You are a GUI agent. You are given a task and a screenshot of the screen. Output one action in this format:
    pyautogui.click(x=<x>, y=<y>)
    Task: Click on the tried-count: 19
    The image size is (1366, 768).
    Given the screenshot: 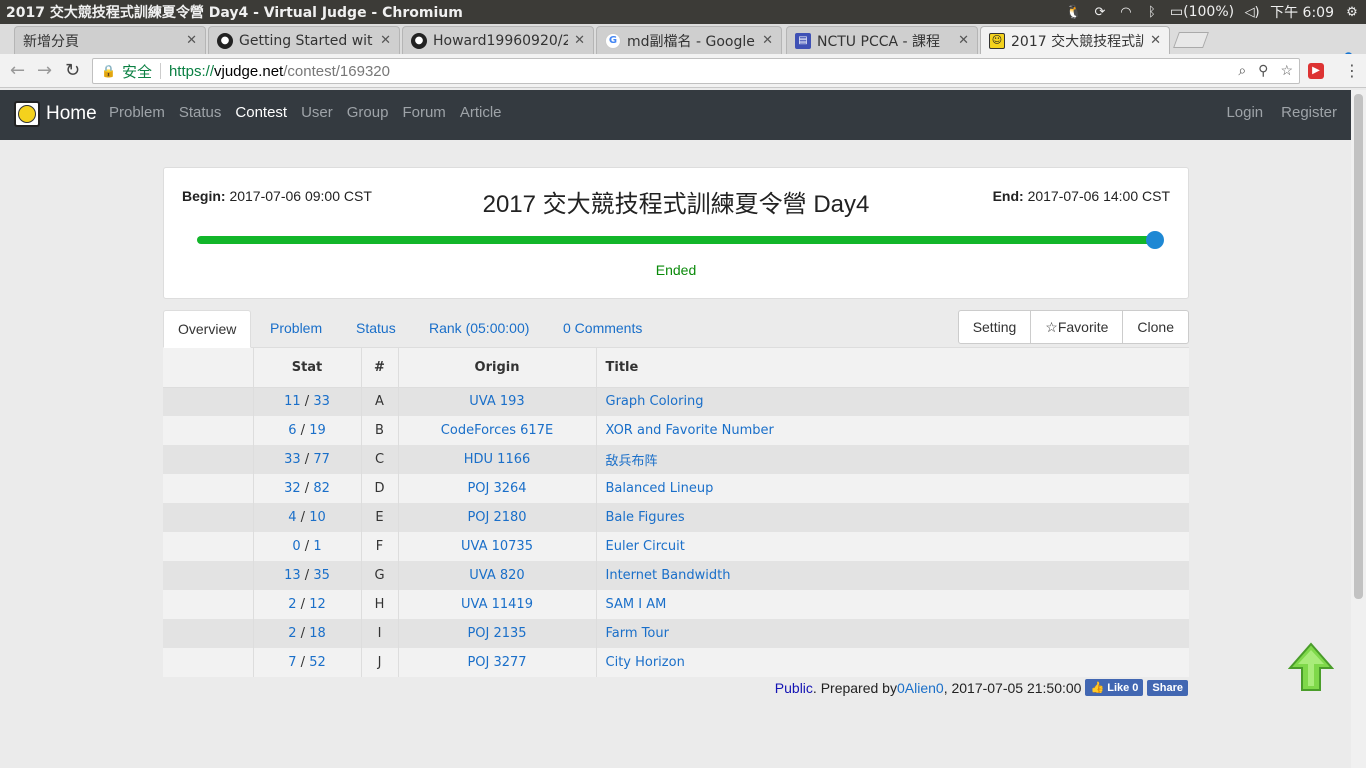 What is the action you would take?
    pyautogui.click(x=317, y=430)
    